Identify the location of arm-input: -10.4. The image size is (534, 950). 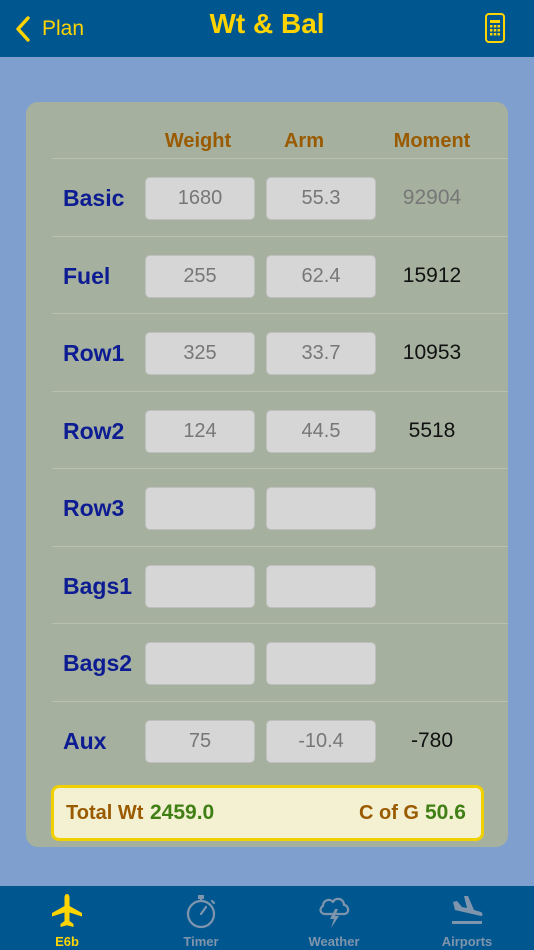
(321, 741).